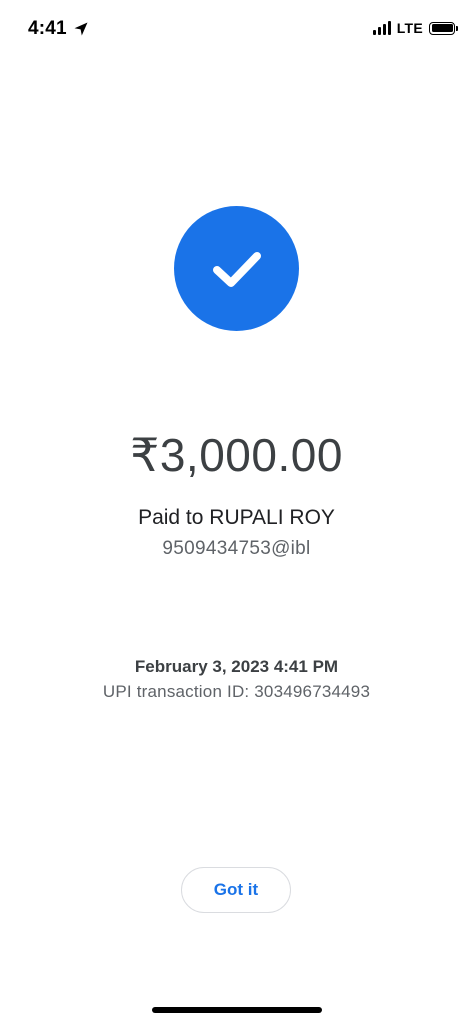  Describe the element at coordinates (236, 666) in the screenshot. I see `transaction-date: February 3, 2023 4:41 PM` at that location.